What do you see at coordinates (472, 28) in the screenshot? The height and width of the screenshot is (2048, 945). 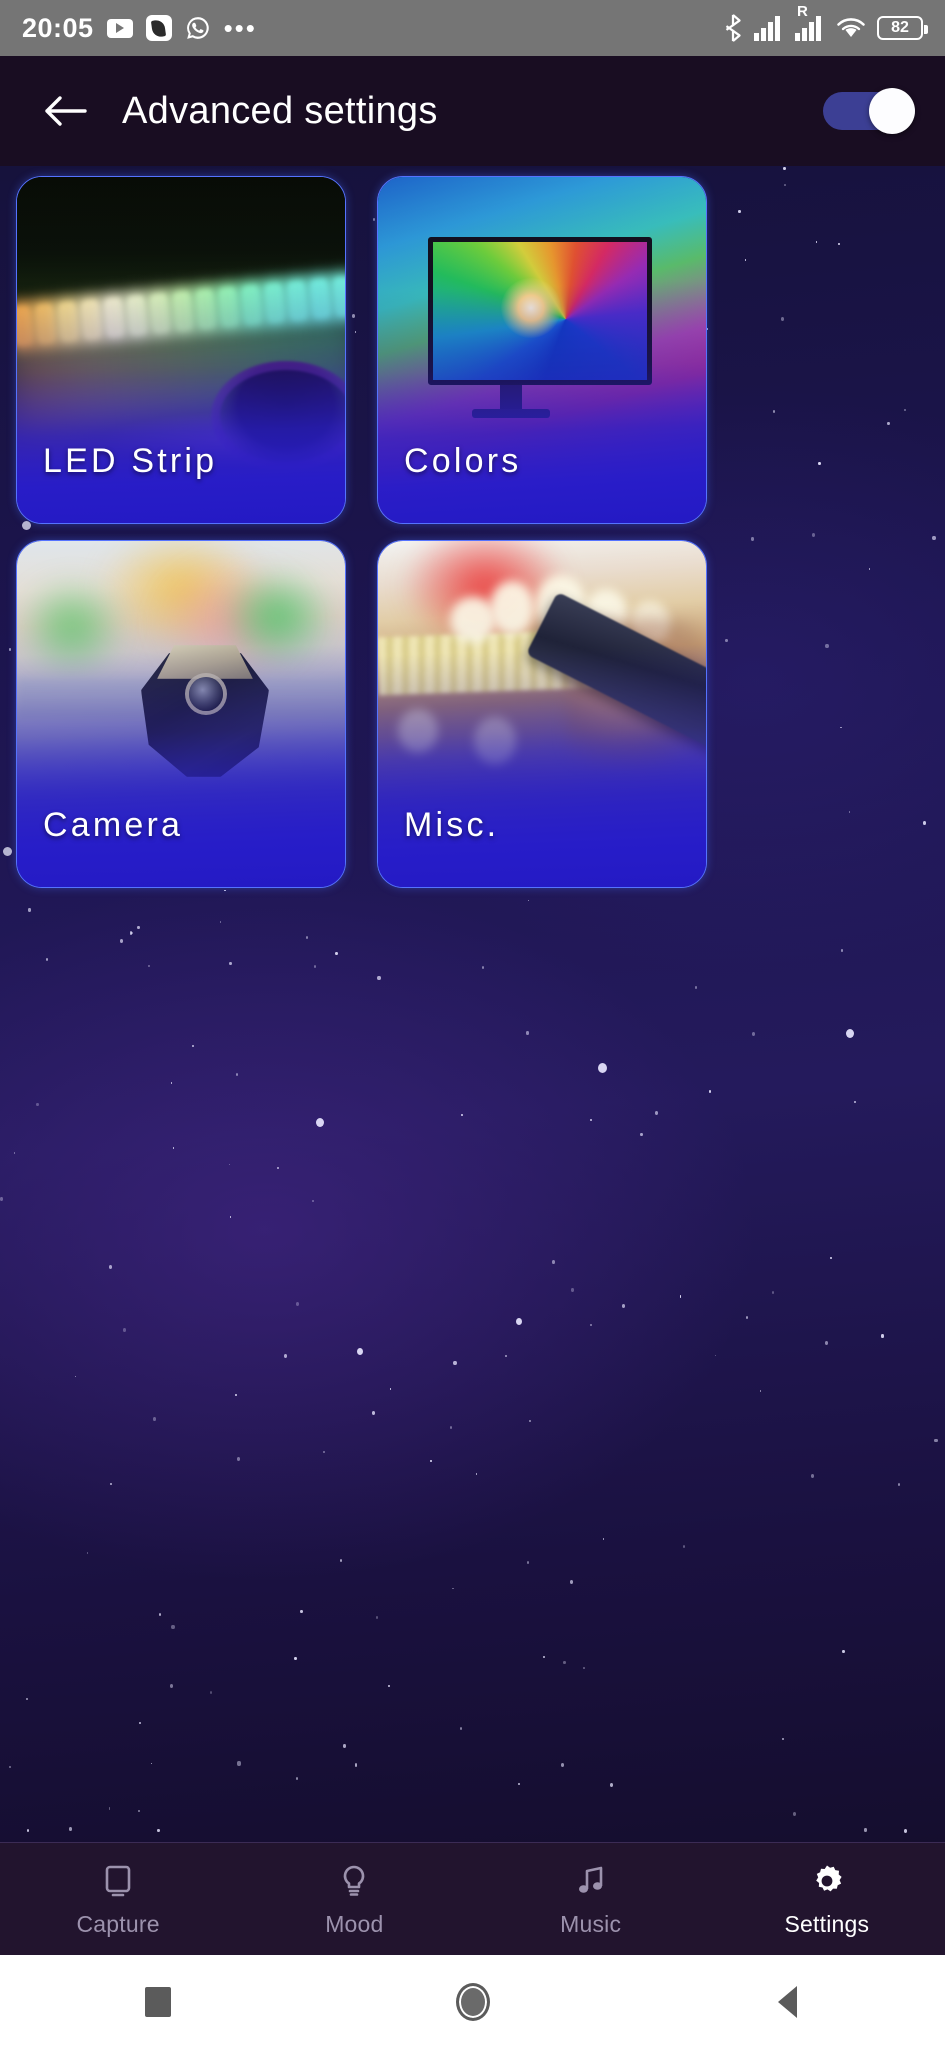 I see `status-bar: 20:05 ••• R 82` at bounding box center [472, 28].